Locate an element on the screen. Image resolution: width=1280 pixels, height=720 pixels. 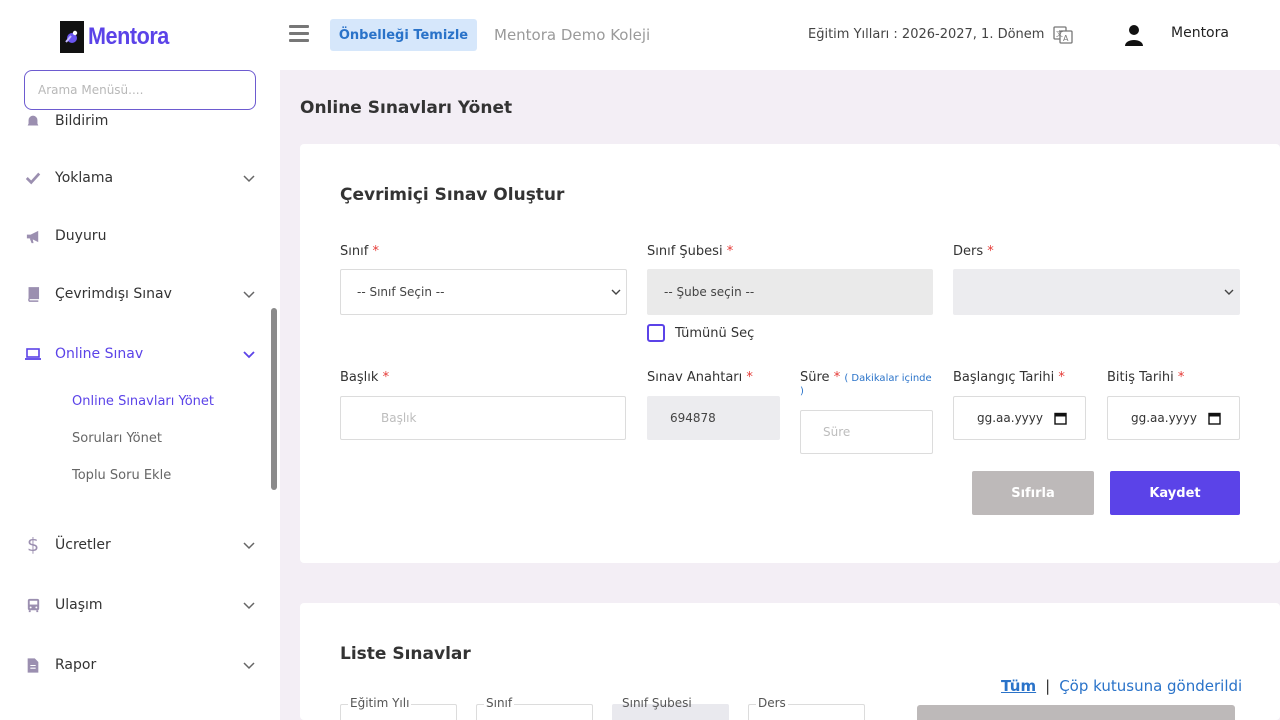
reset-button: Sıfırla is located at coordinates (1033, 493).